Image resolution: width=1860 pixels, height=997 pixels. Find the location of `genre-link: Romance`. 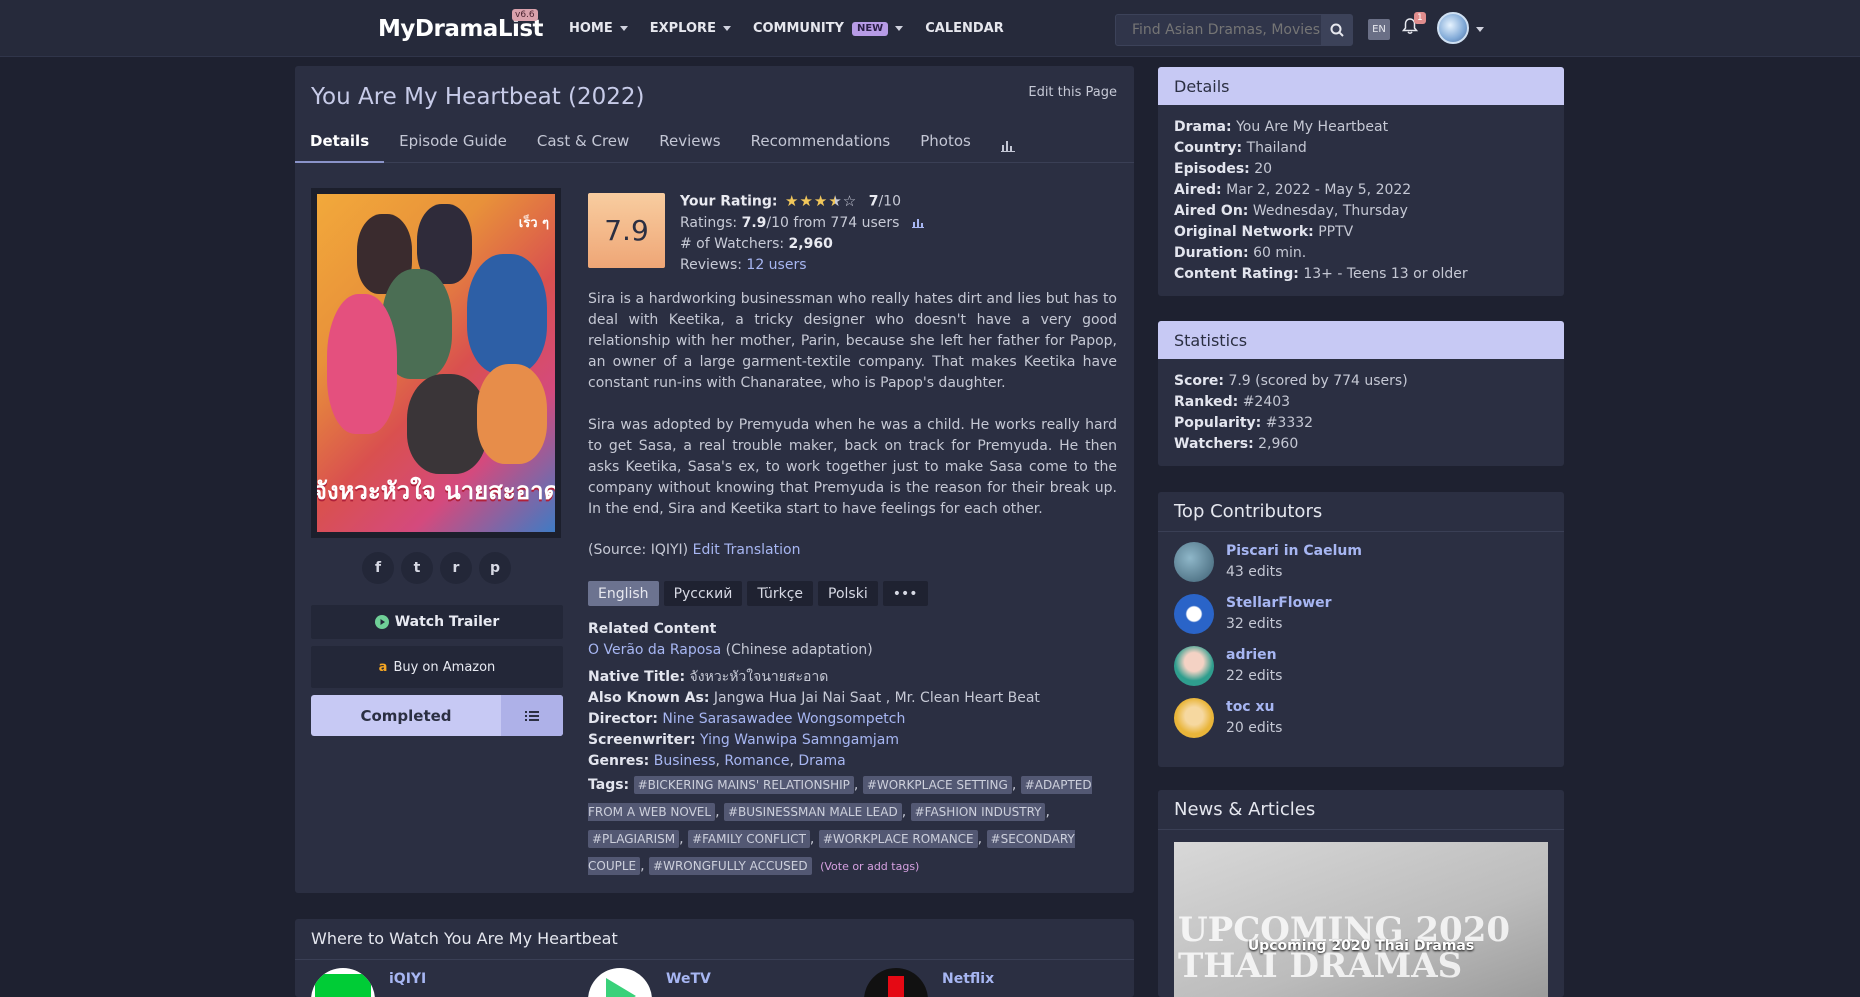

genre-link: Romance is located at coordinates (756, 761).